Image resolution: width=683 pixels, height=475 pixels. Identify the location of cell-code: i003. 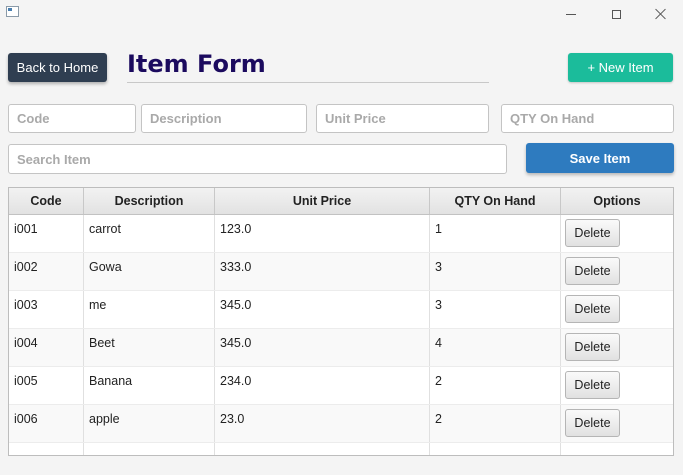
(46, 309).